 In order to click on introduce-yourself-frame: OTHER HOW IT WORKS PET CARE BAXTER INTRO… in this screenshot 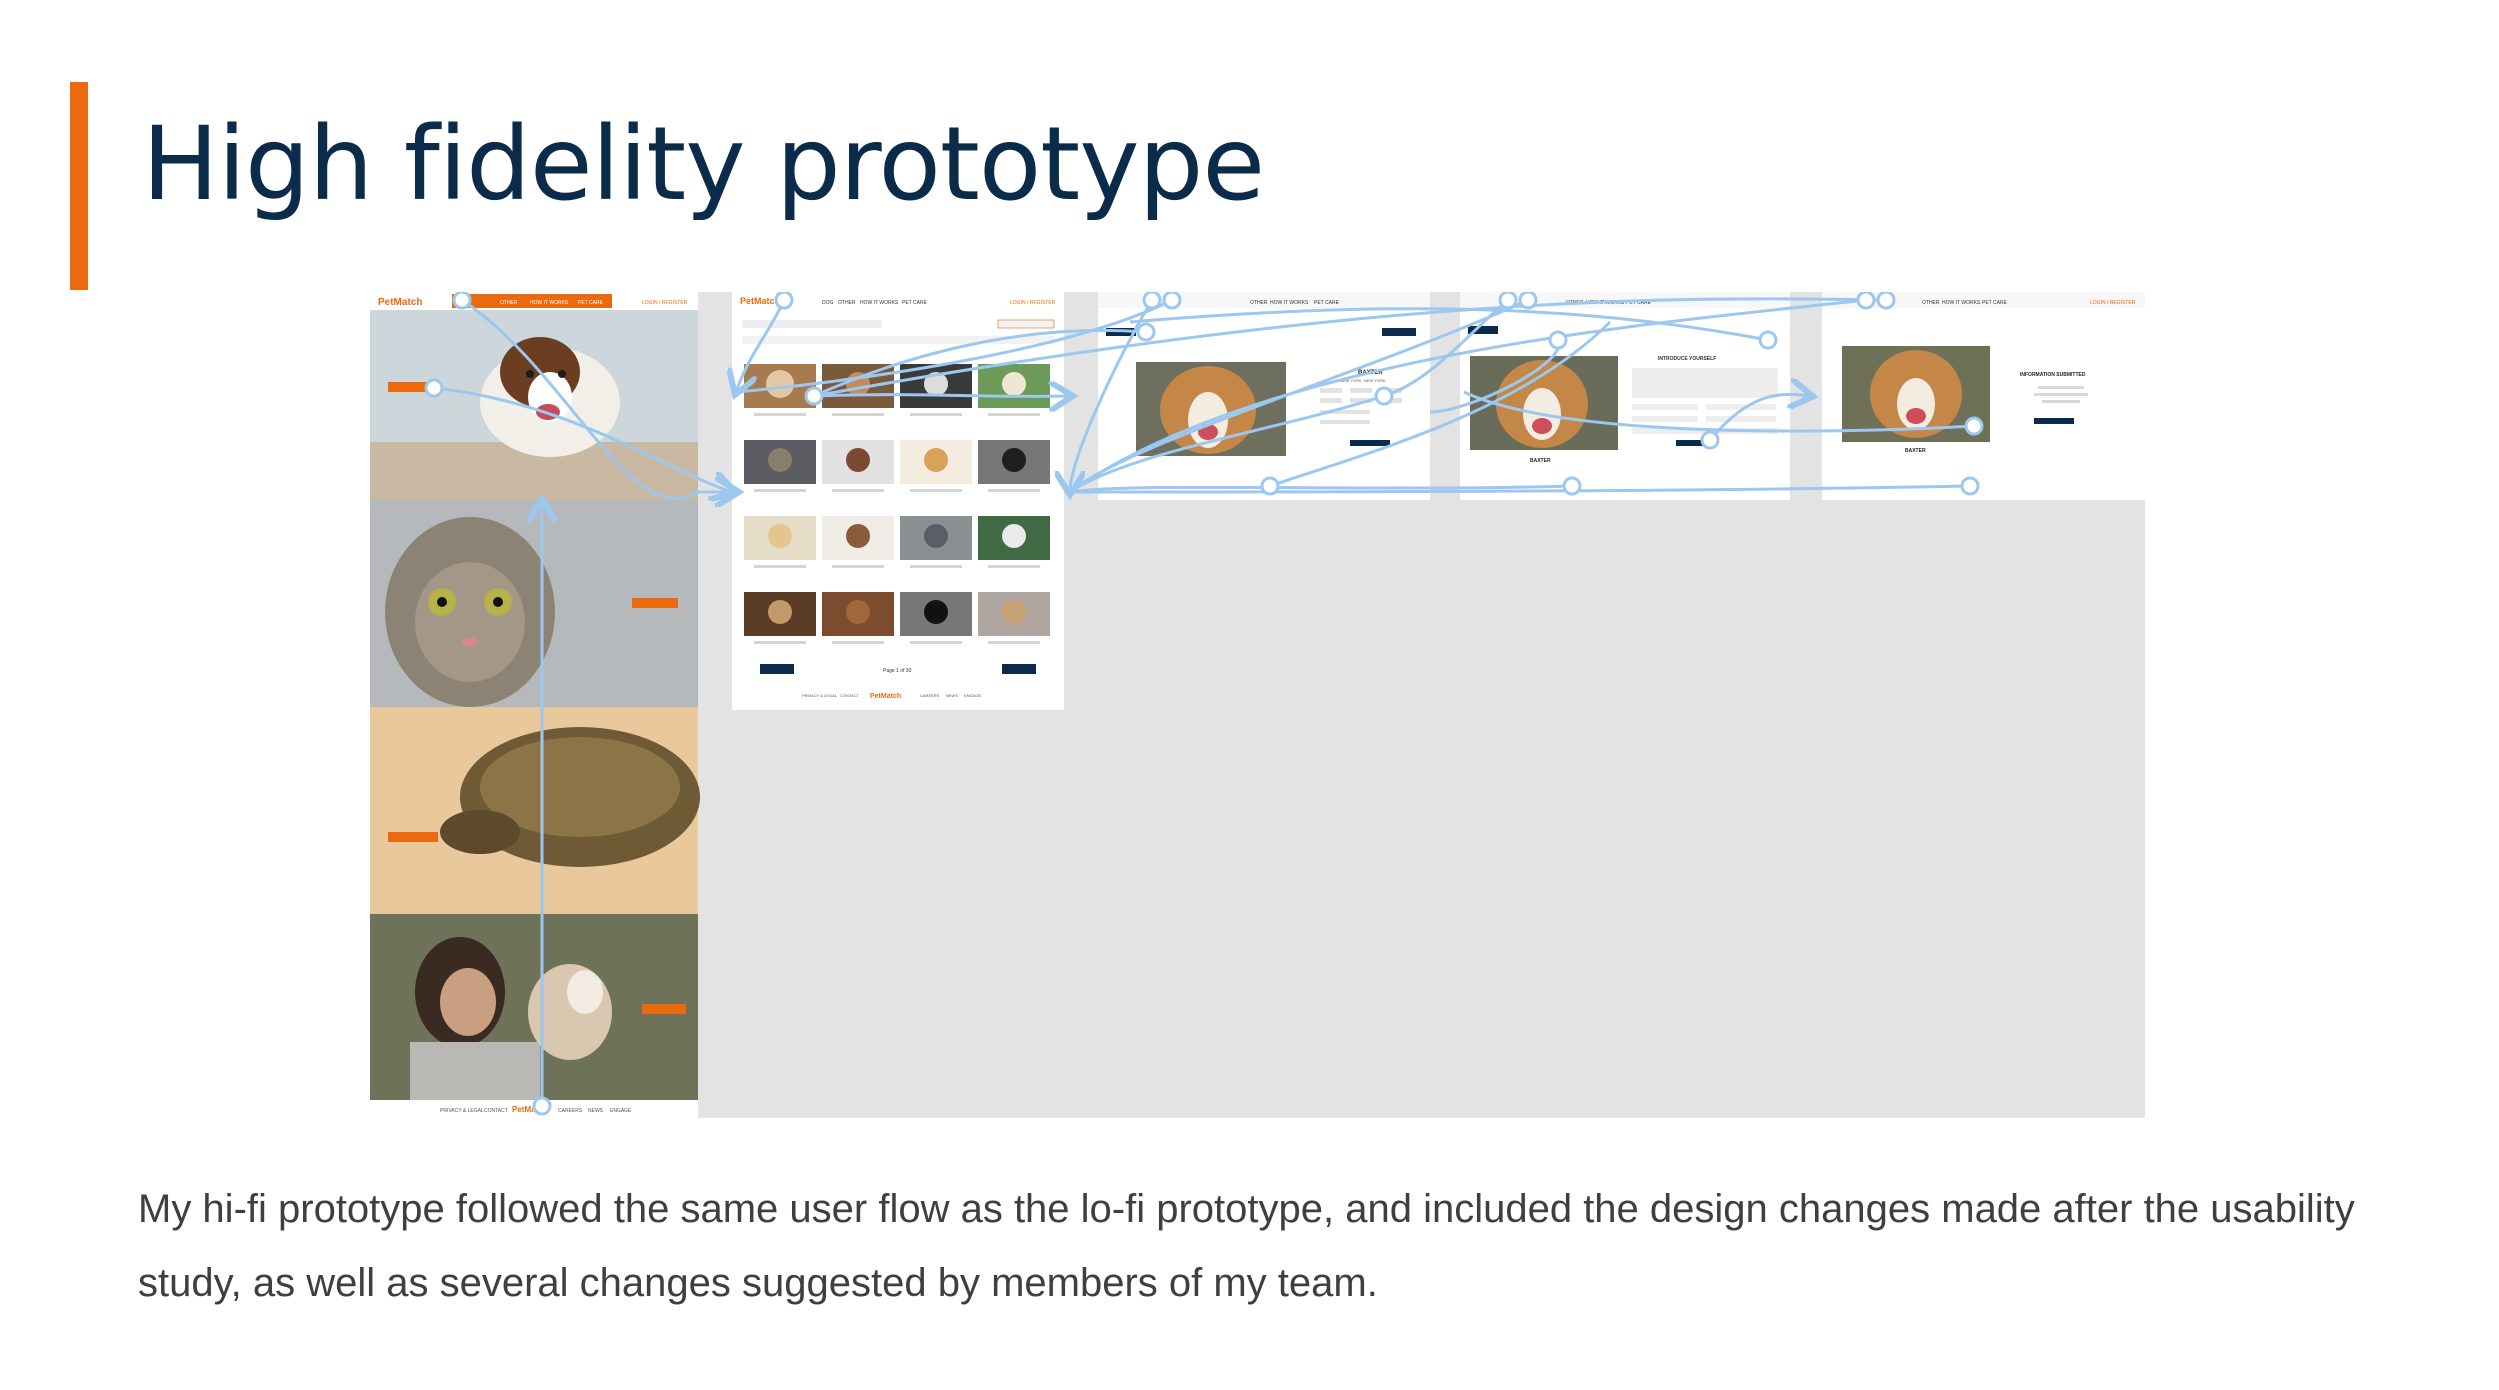, I will do `click(1625, 396)`.